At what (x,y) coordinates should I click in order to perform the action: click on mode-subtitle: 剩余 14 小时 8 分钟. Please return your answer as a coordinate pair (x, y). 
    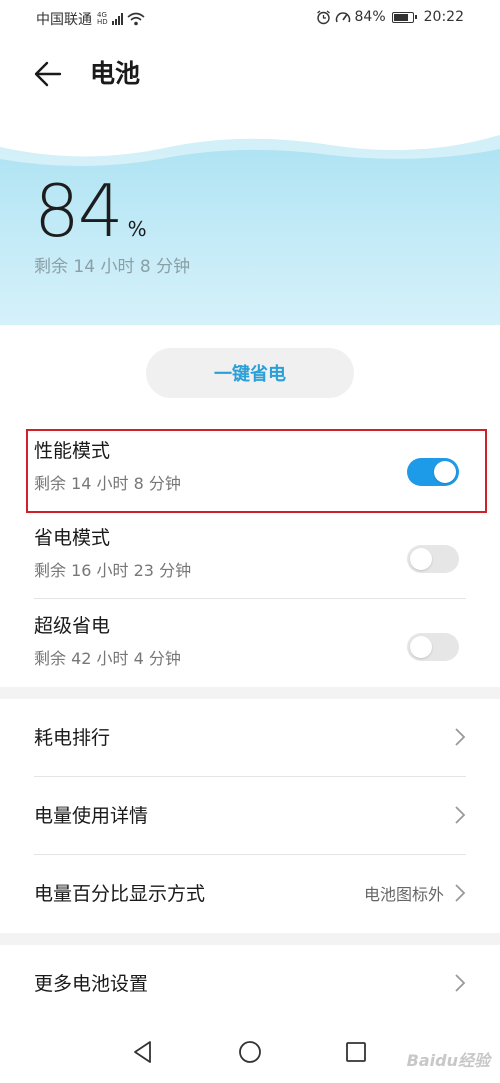
    Looking at the image, I should click on (107, 483).